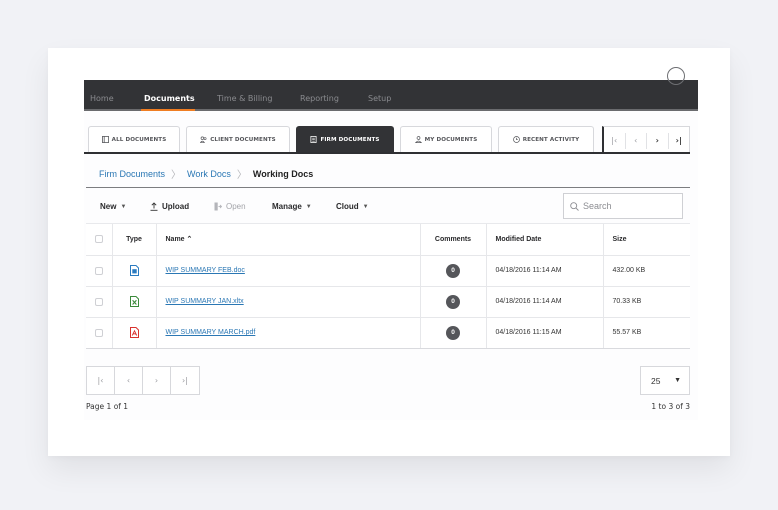  Describe the element at coordinates (646, 240) in the screenshot. I see `column-header-size: Size` at that location.